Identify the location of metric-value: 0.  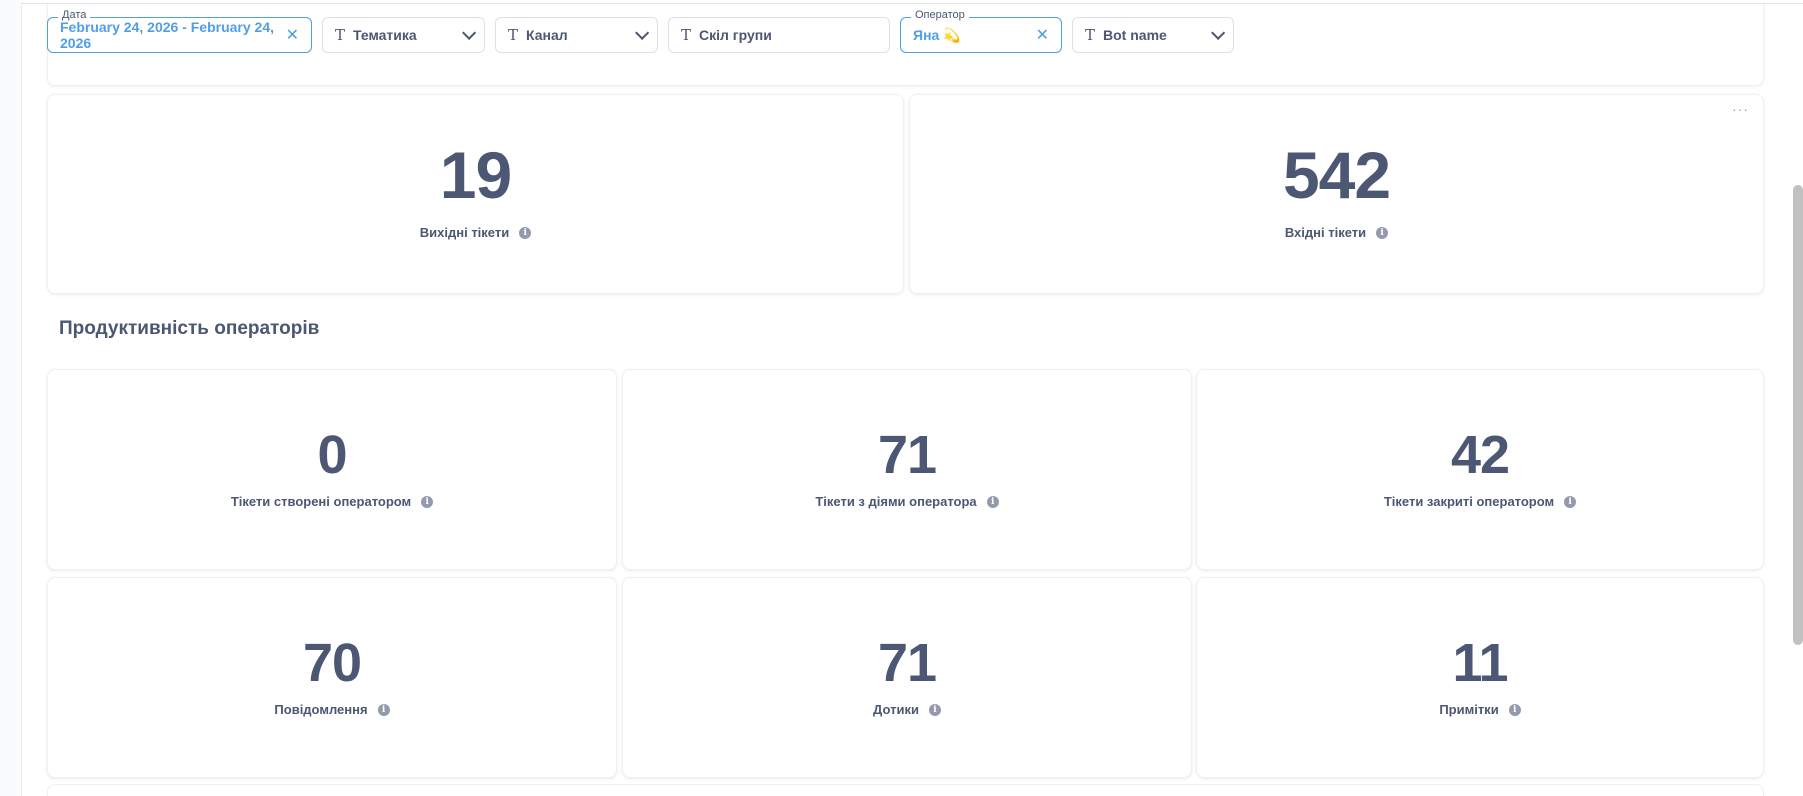
(332, 455).